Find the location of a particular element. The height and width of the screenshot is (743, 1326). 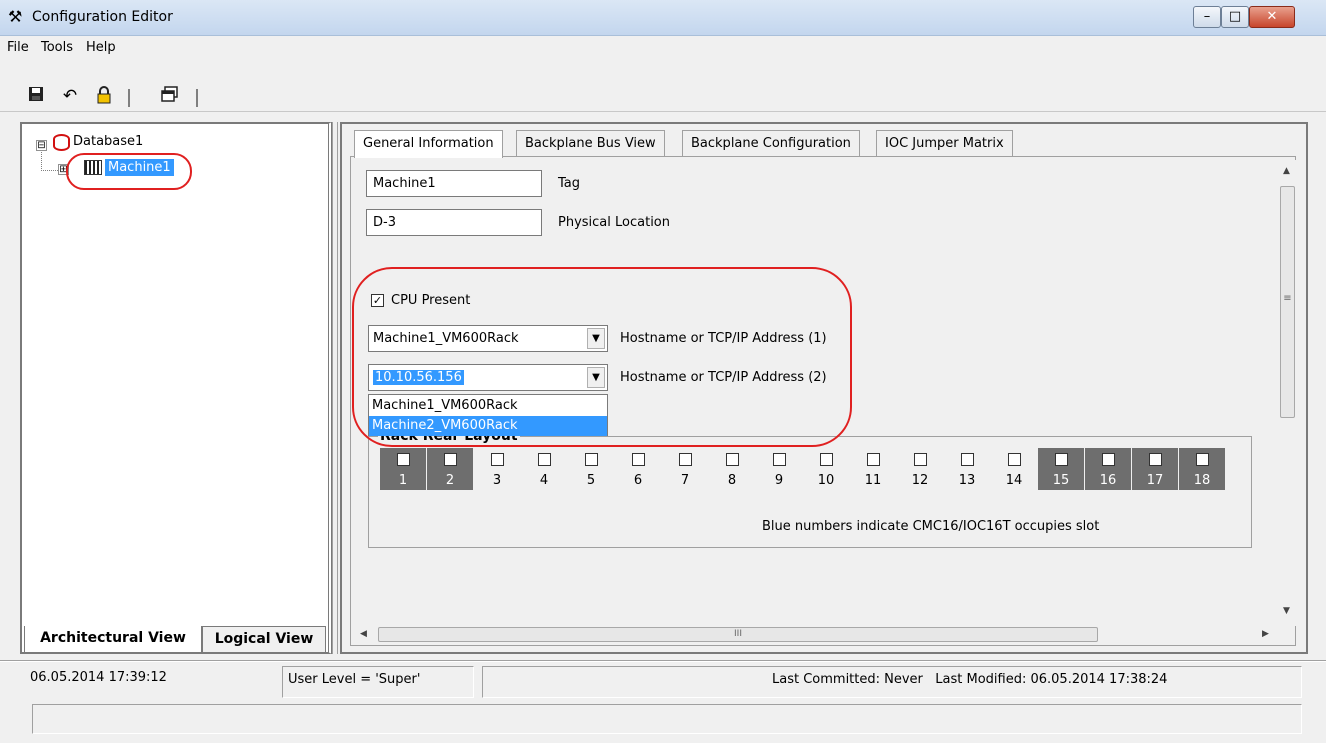

tab-backplane-configuration: Backplane Configuration is located at coordinates (771, 143).